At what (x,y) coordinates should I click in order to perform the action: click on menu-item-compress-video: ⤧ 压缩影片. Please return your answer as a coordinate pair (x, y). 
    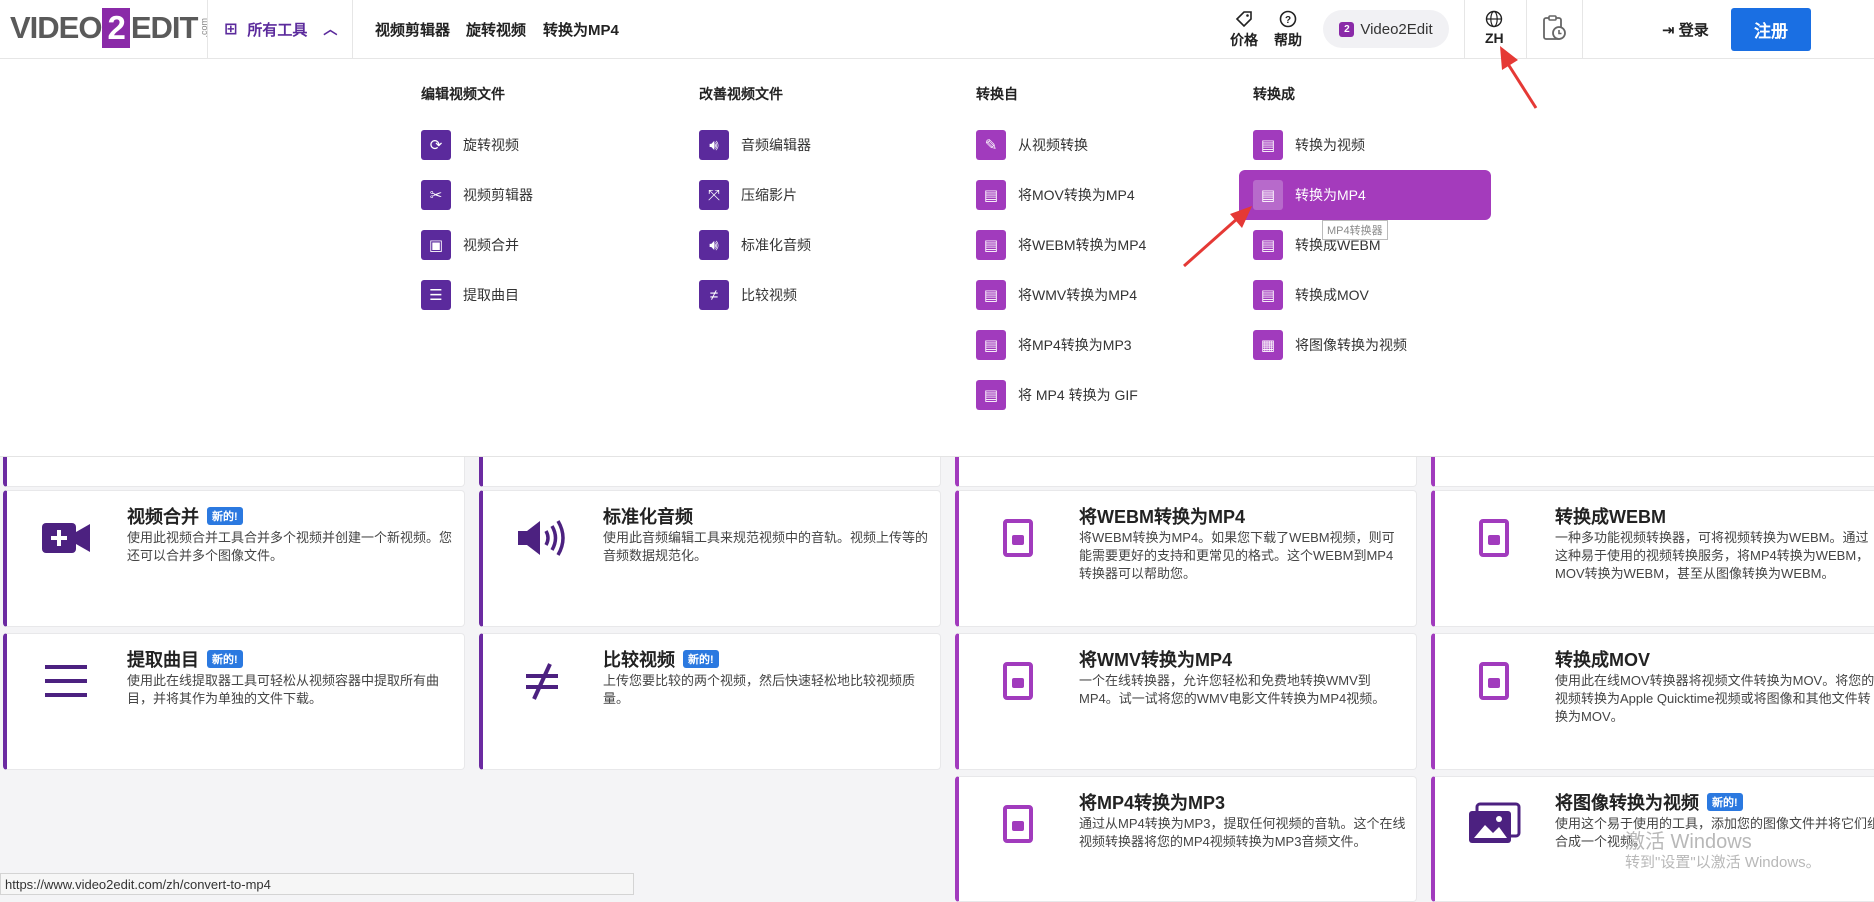
    Looking at the image, I should click on (823, 195).